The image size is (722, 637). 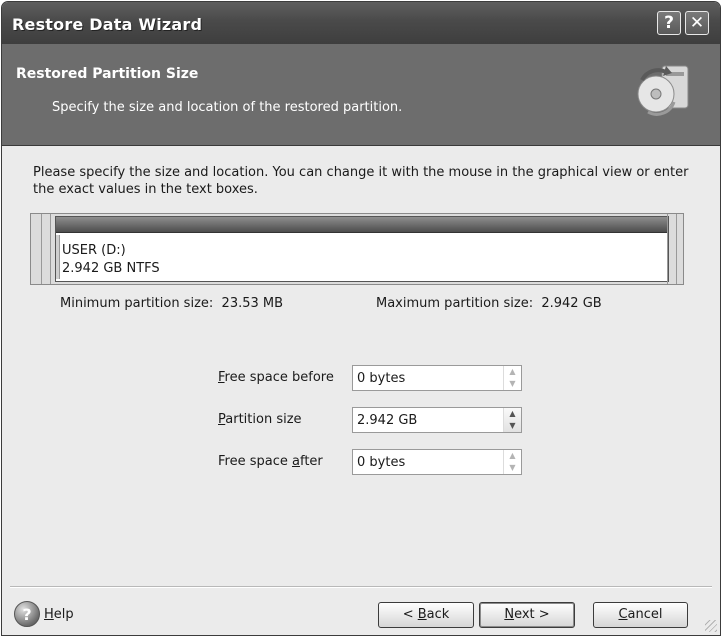 I want to click on disk-graphical-view: USER (D:) 2.942 GB NTFS, so click(x=357, y=249).